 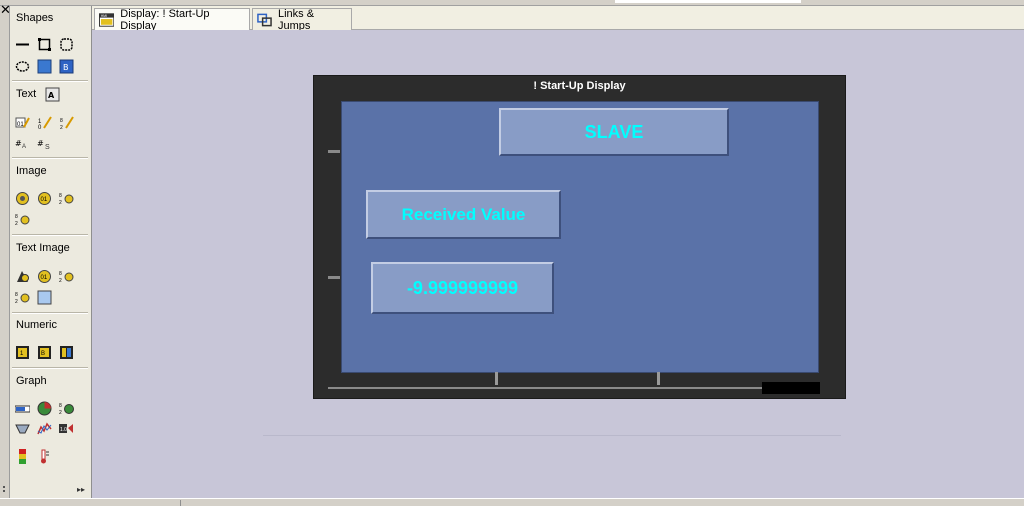 What do you see at coordinates (22, 352) in the screenshot?
I see `numeric-display-tool-icon: 1` at bounding box center [22, 352].